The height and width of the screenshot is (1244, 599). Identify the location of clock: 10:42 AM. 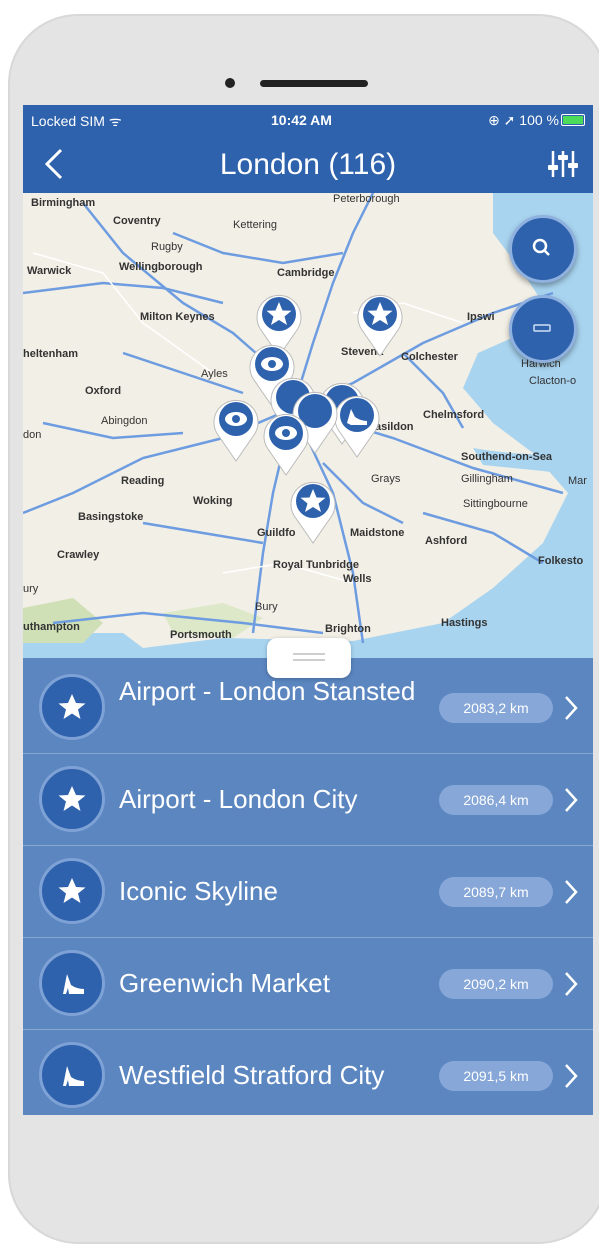
(301, 120).